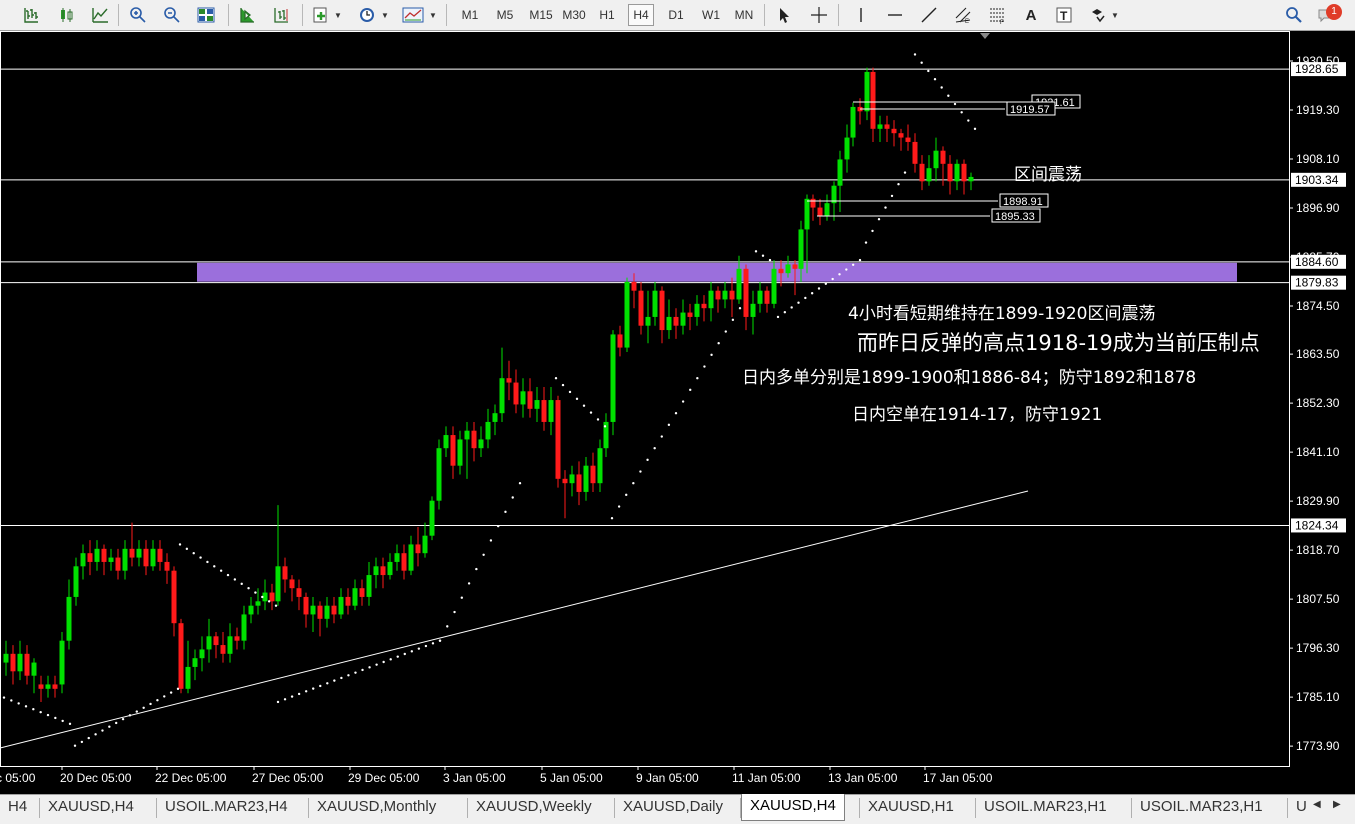 The height and width of the screenshot is (824, 1355). What do you see at coordinates (929, 15) in the screenshot?
I see `trendline-icon` at bounding box center [929, 15].